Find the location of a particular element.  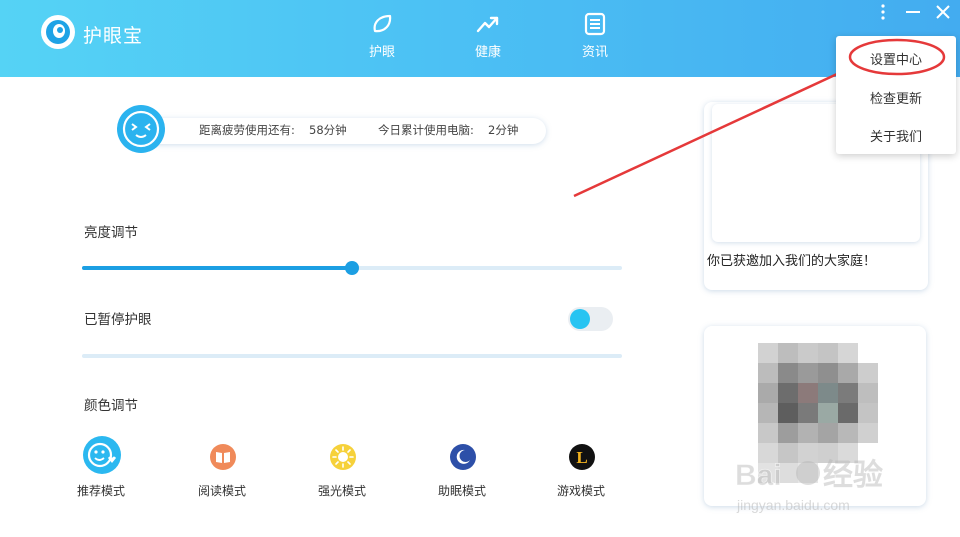

menu-item-settings: 设置中心 is located at coordinates (896, 58).